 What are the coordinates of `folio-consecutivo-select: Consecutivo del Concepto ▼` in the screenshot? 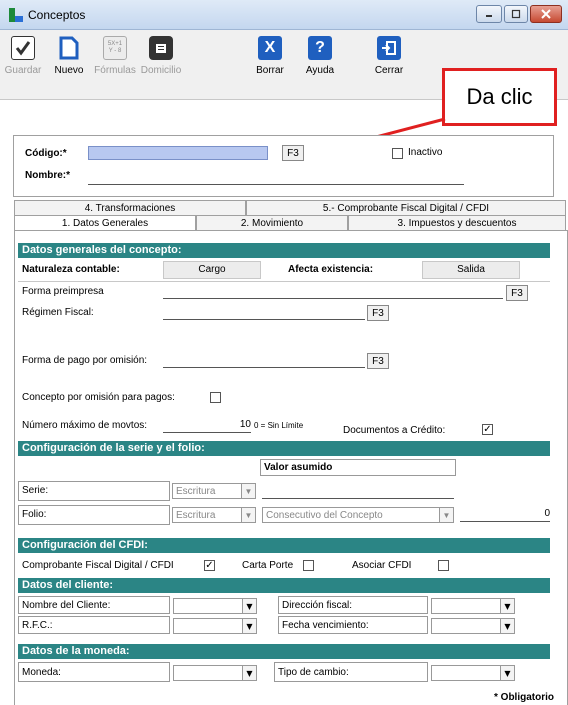 It's located at (358, 515).